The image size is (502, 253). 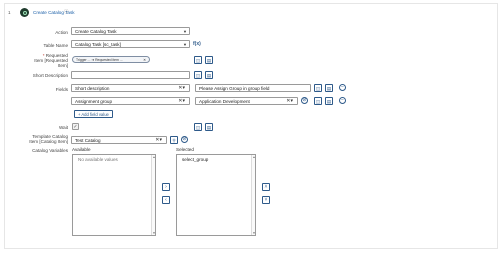 I want to click on action-label: Action, so click(x=61, y=32).